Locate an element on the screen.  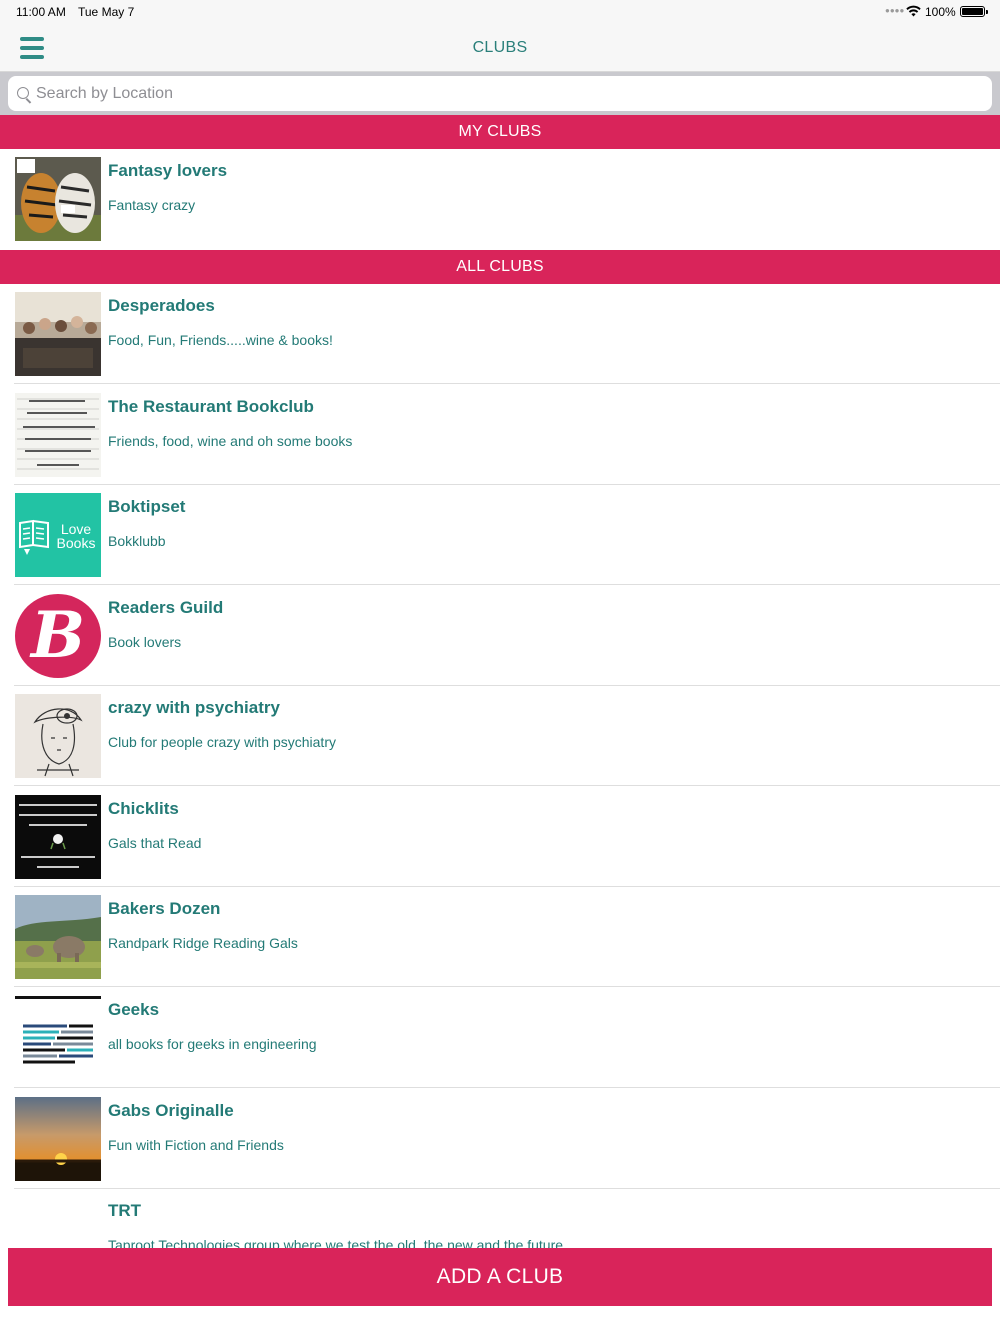
signal-icon: ●●●● is located at coordinates (895, 10).